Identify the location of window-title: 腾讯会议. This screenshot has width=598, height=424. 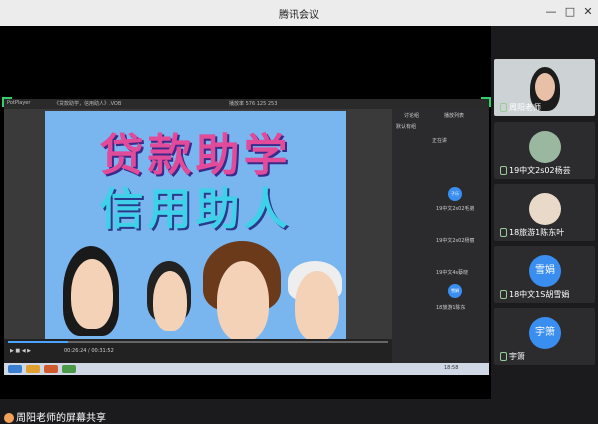
(299, 15).